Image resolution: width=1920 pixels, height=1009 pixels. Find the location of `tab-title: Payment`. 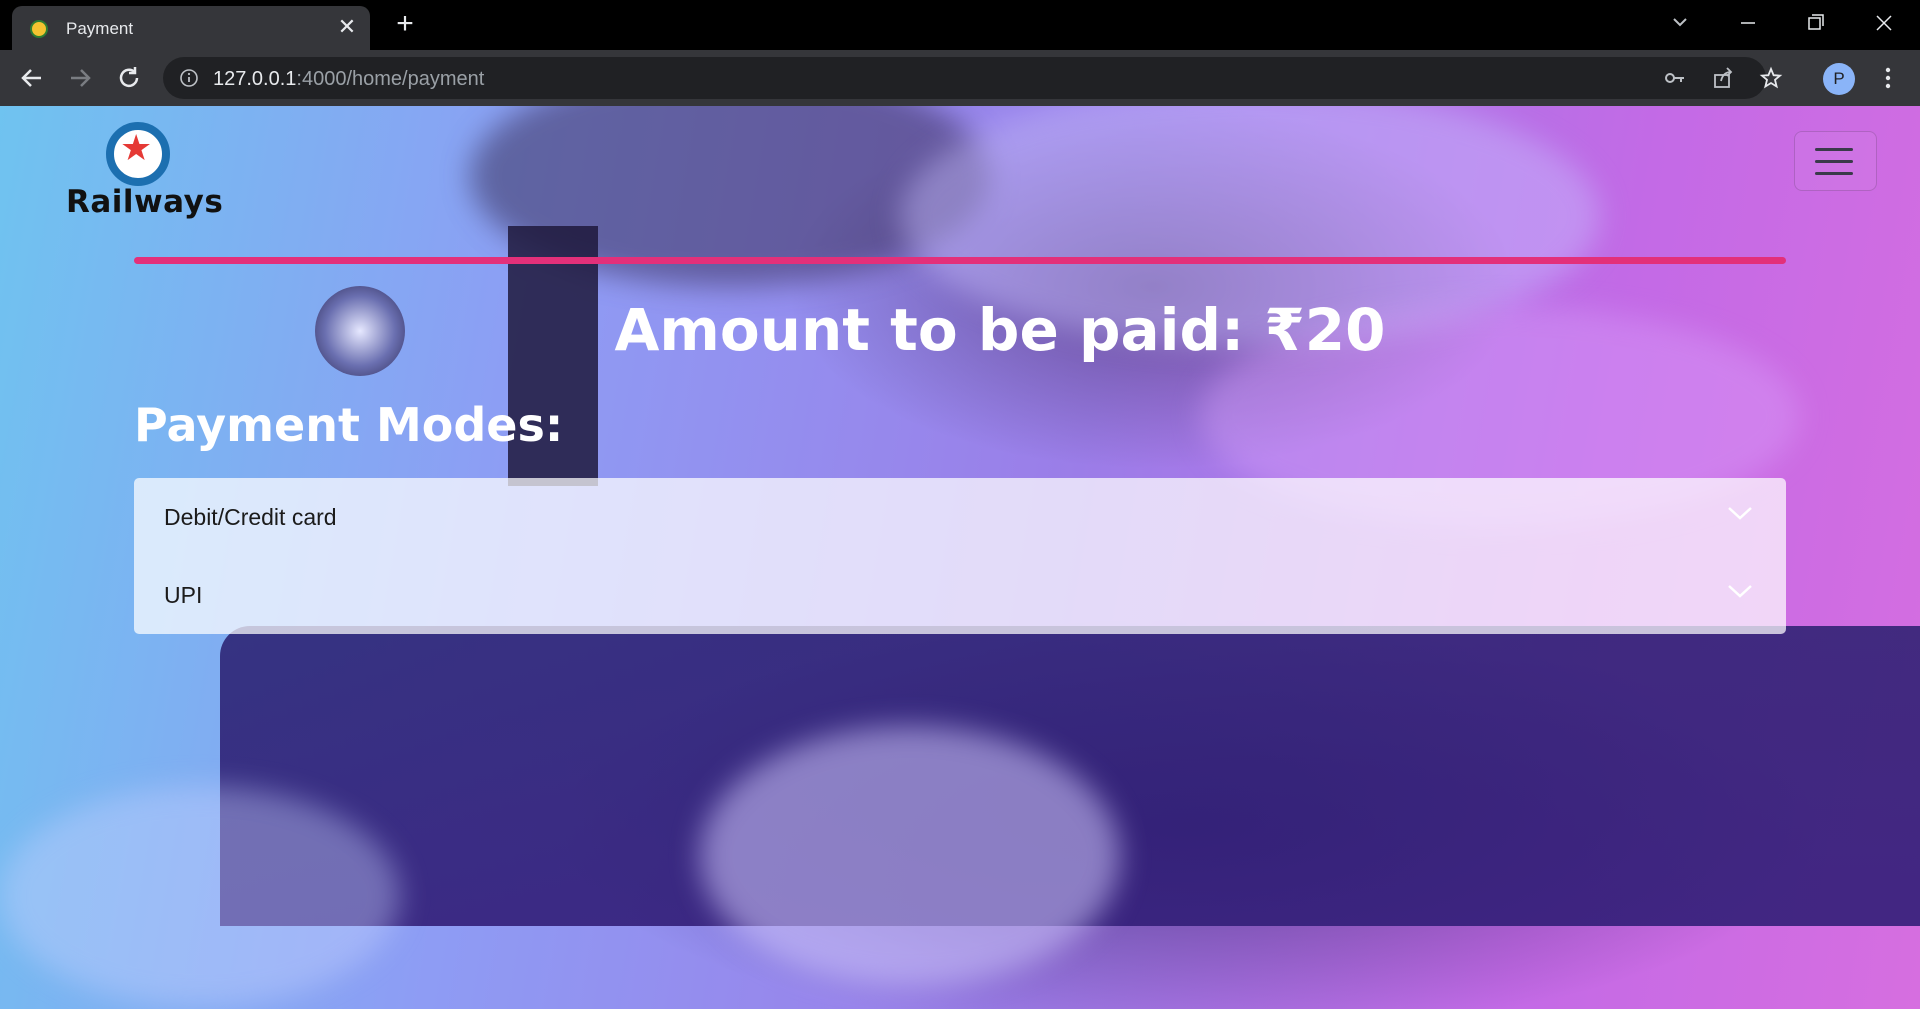

tab-title: Payment is located at coordinates (100, 28).